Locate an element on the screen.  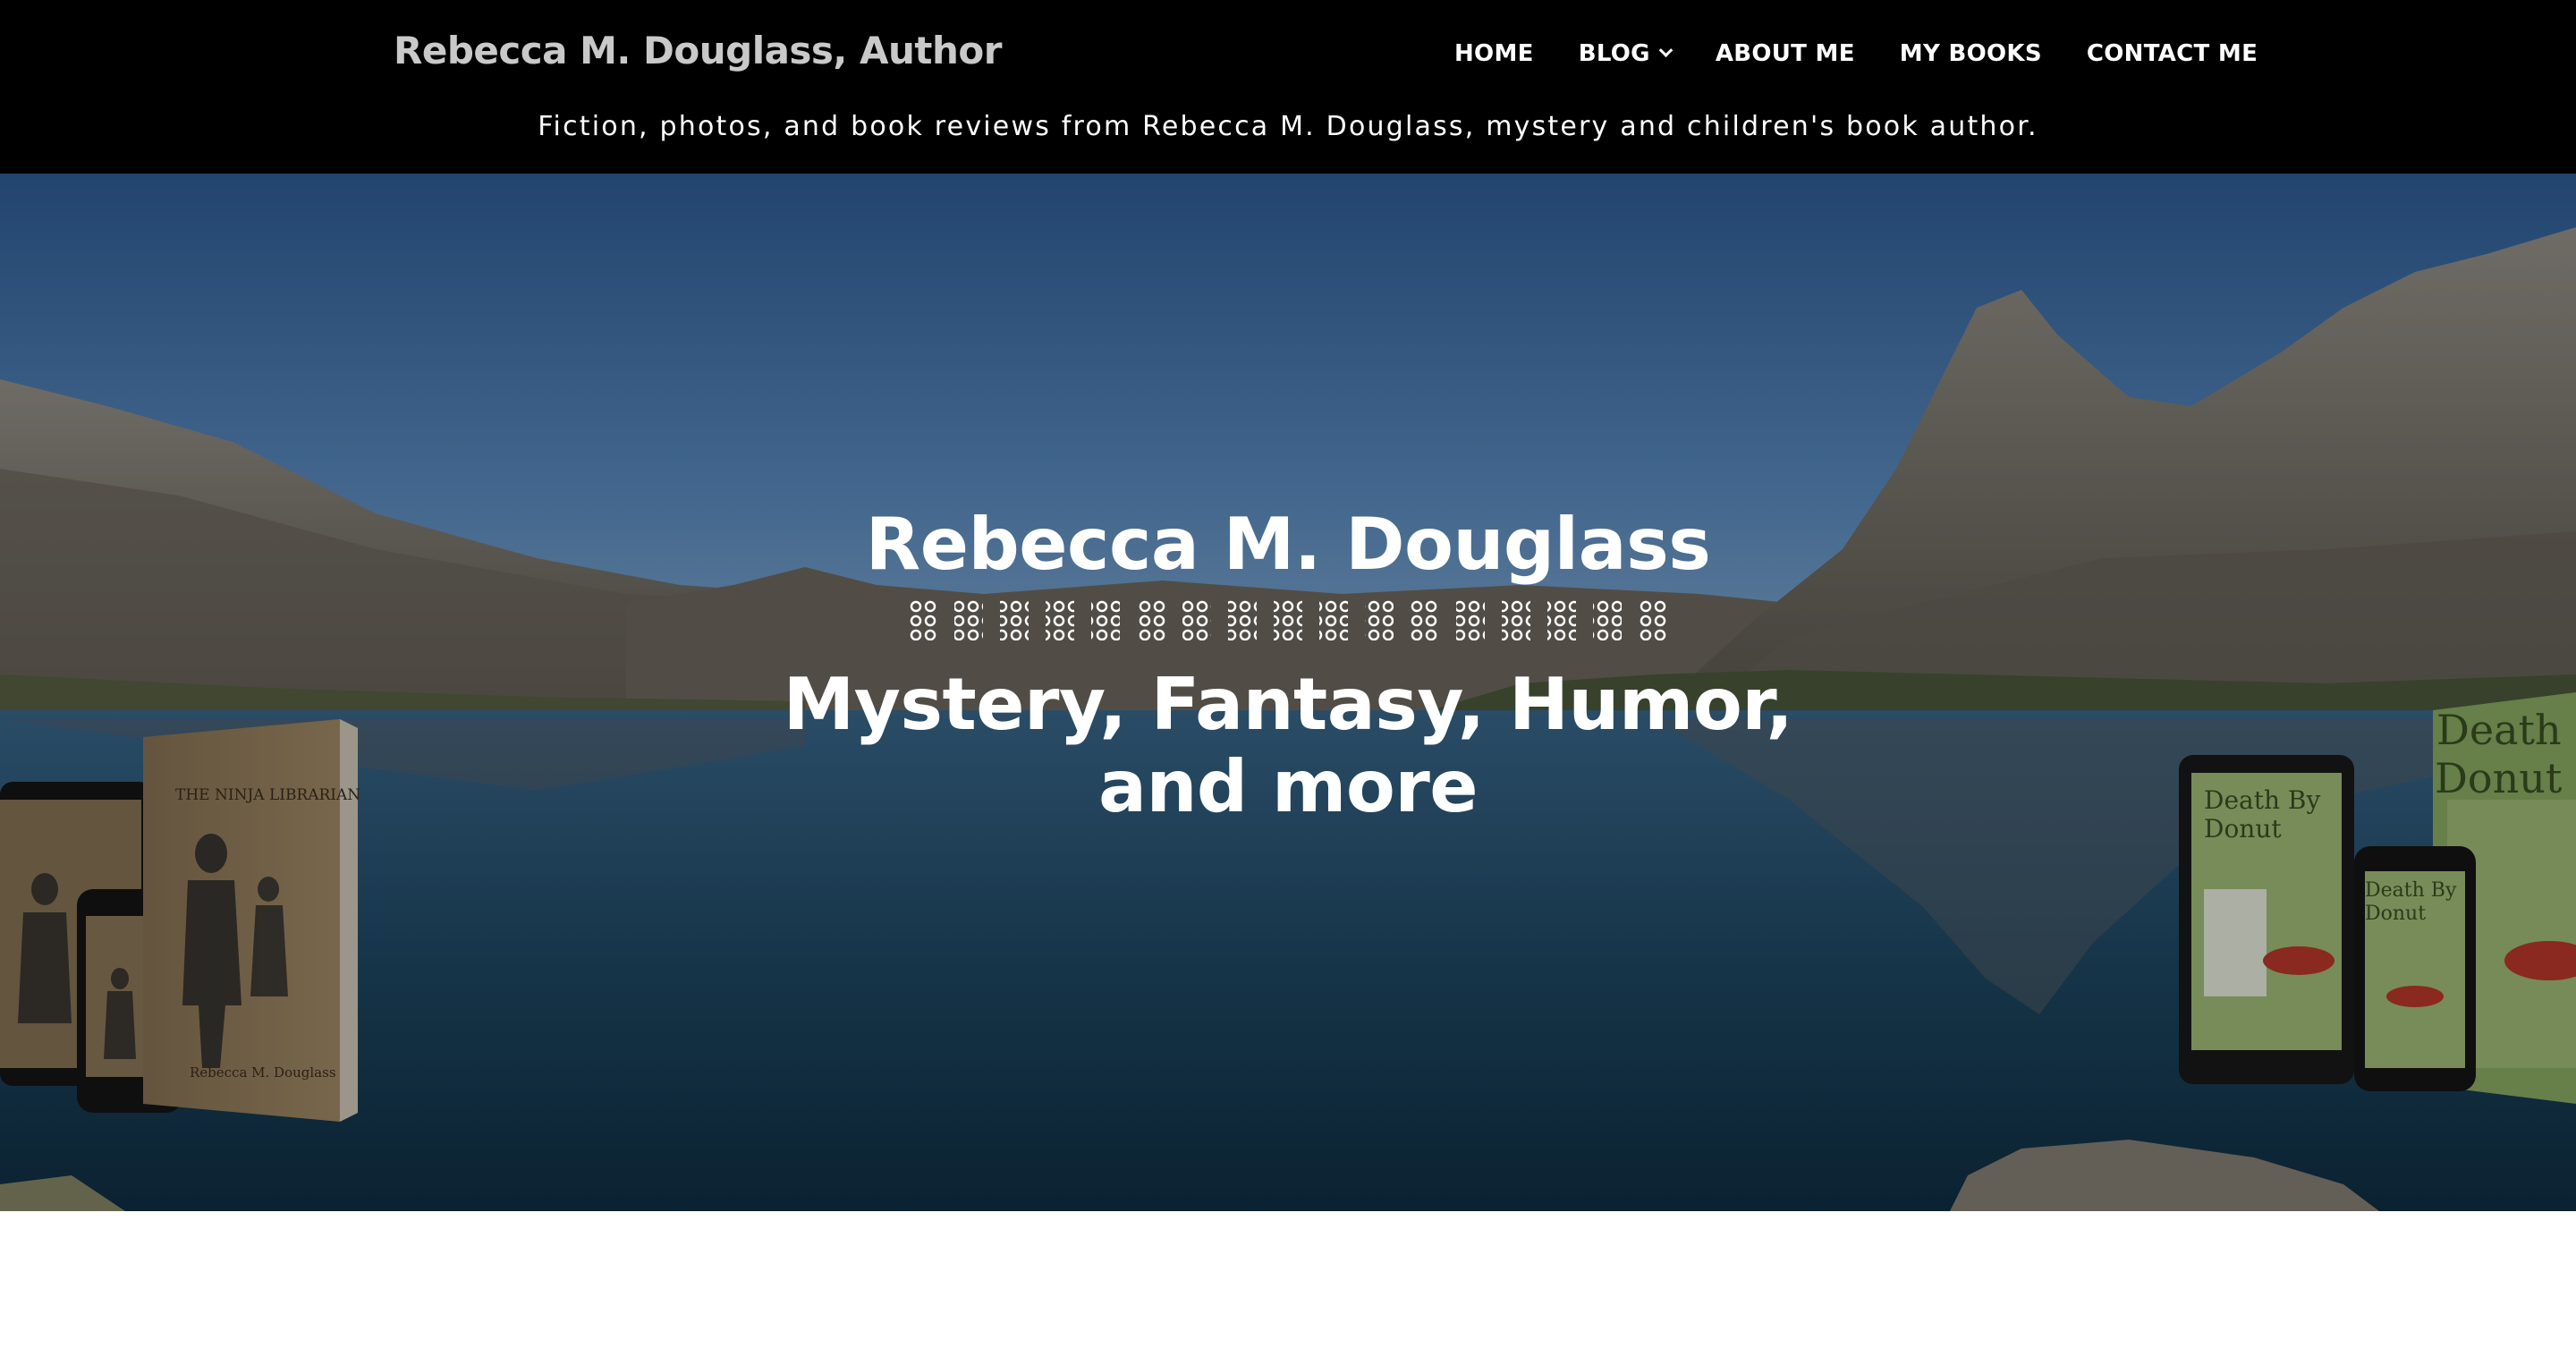
hero-genres-line-2: and more is located at coordinates (1288, 786).